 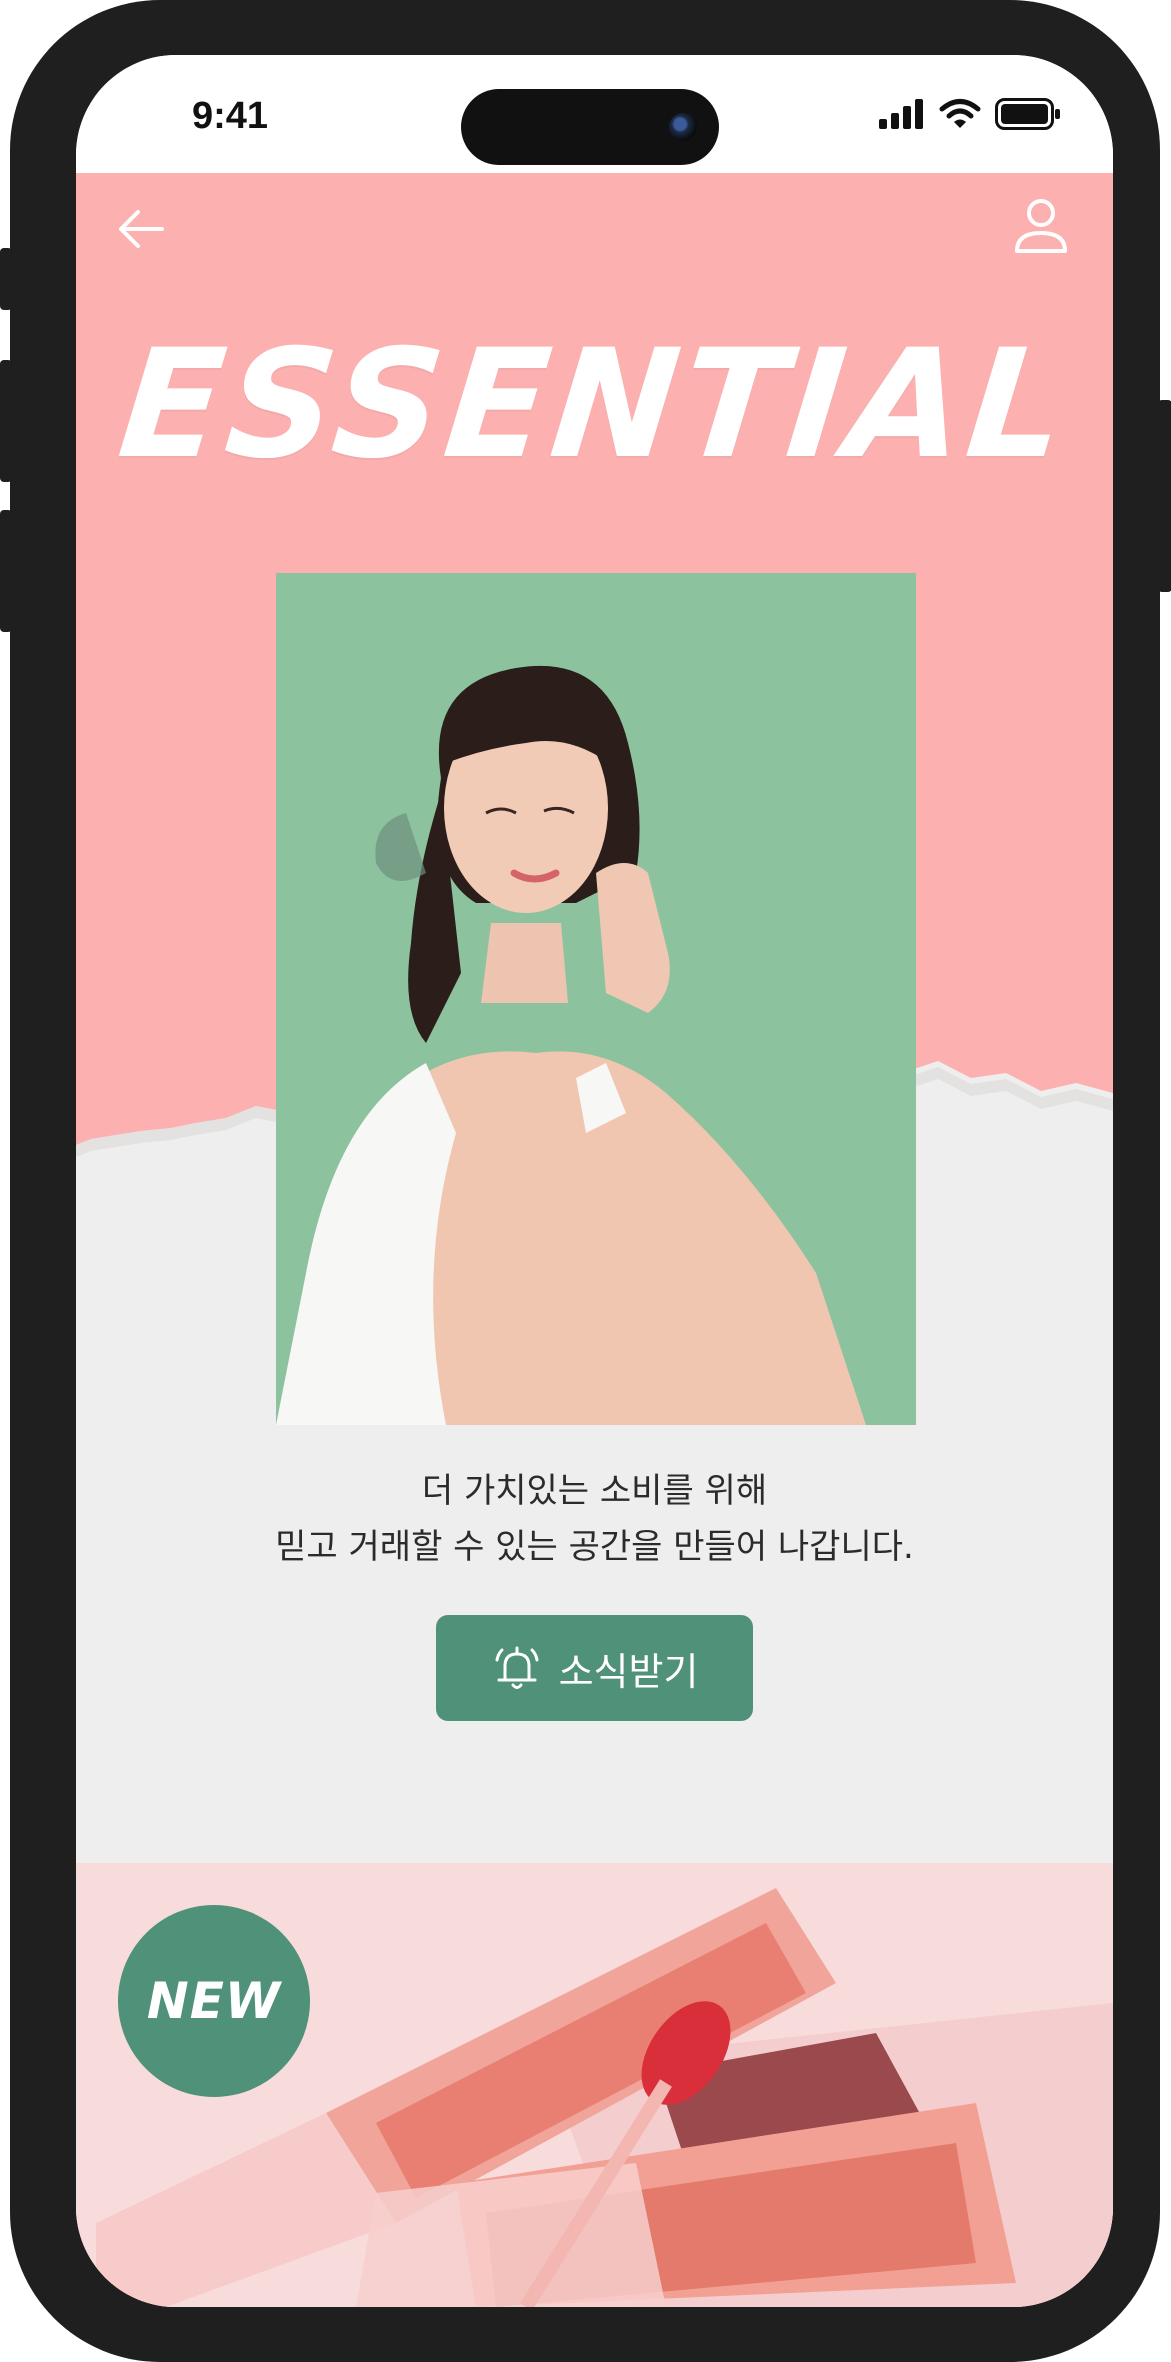 What do you see at coordinates (214, 2001) in the screenshot?
I see `new-badge: NEW` at bounding box center [214, 2001].